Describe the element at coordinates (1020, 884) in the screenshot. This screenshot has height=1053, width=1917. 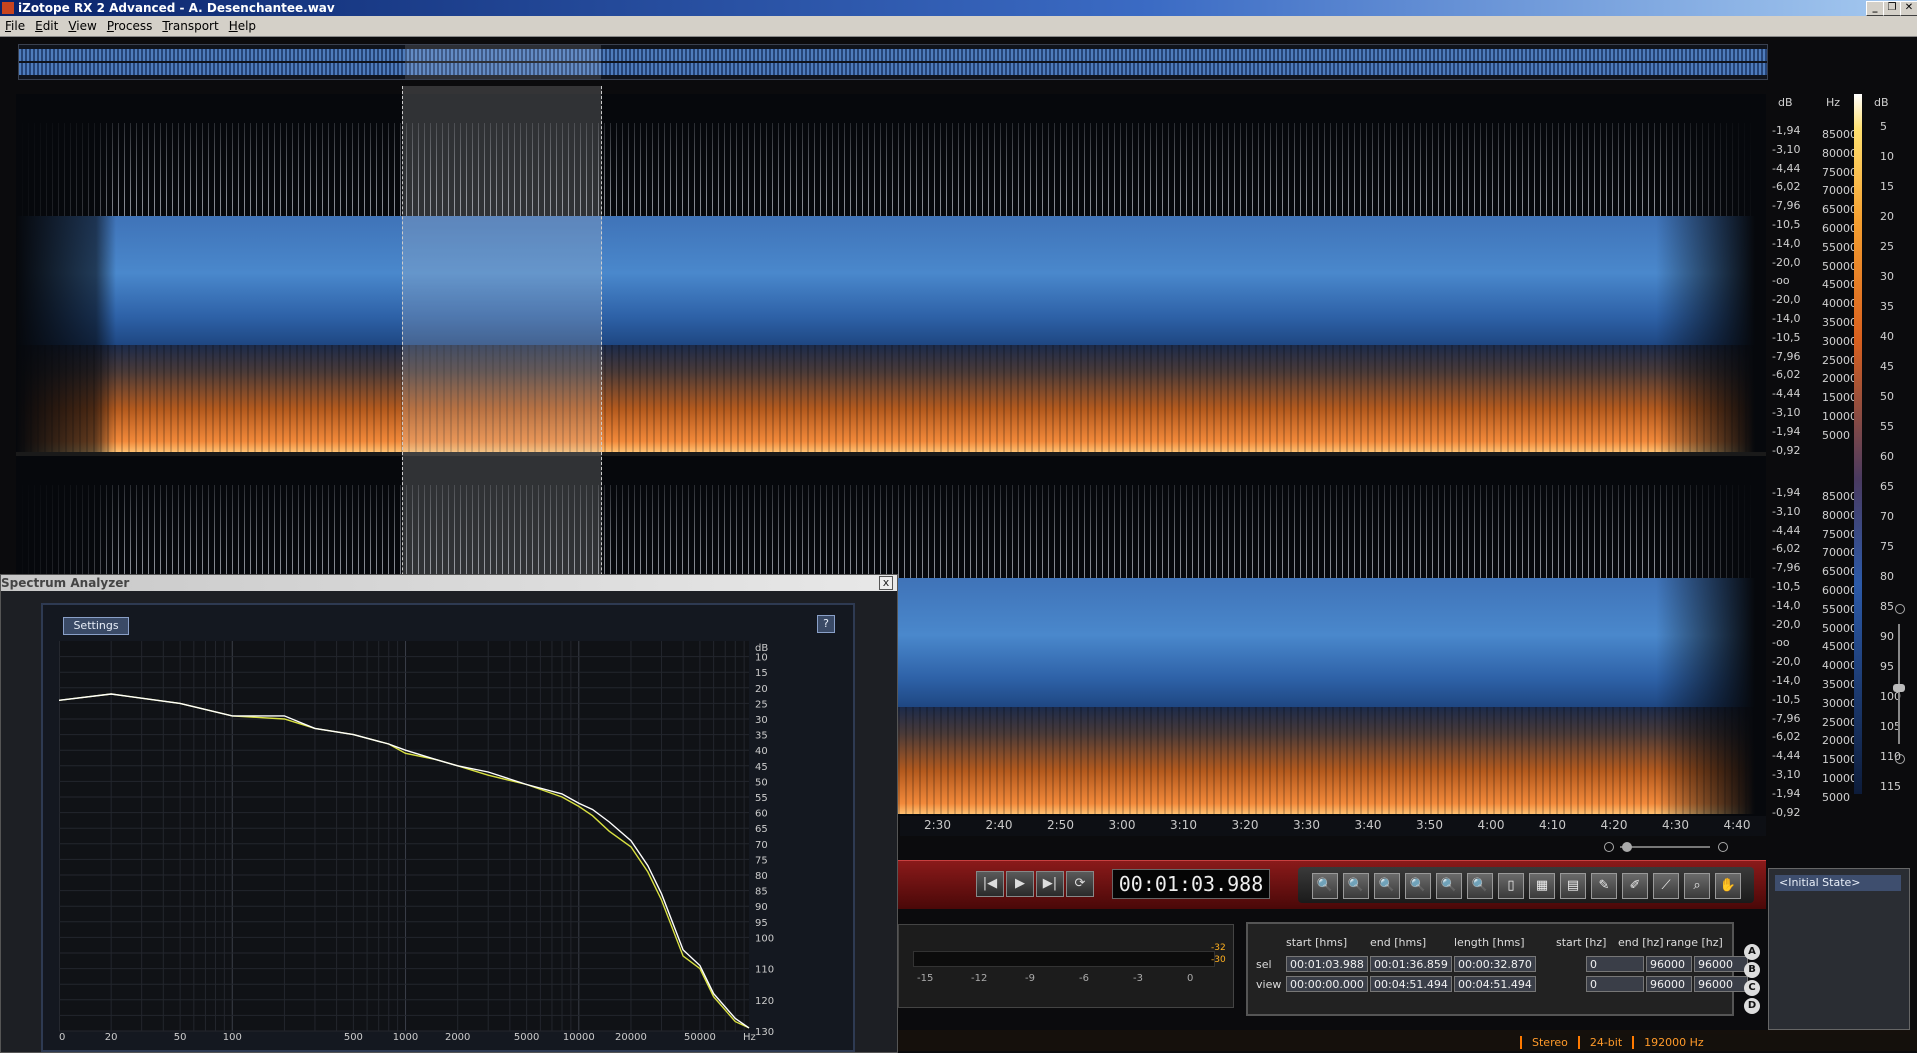
I see `play-button: ▶` at that location.